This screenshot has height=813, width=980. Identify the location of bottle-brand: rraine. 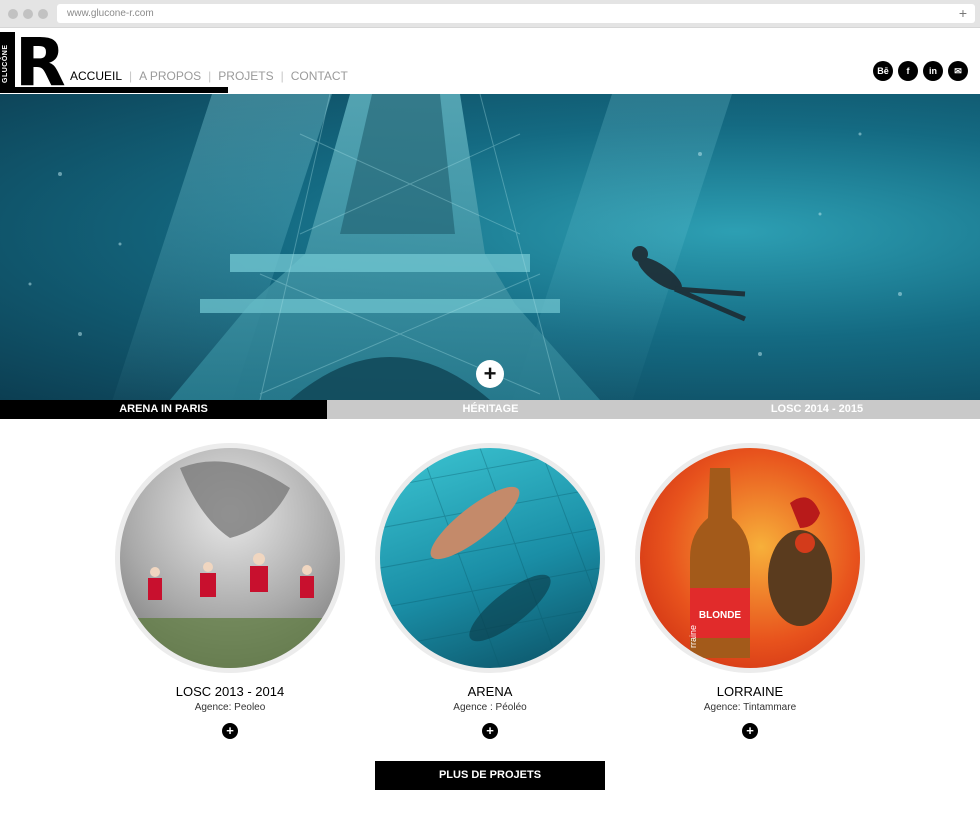
(693, 636).